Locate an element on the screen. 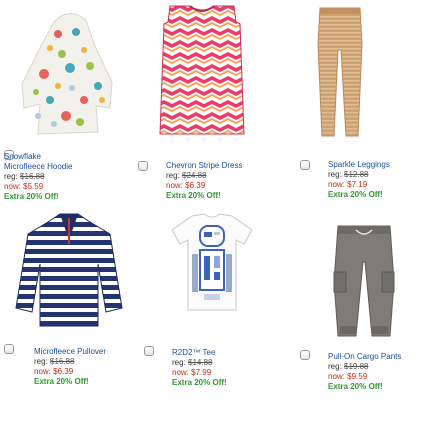 This screenshot has height=435, width=437. compare-checkbox-cargo-pants is located at coordinates (305, 355).